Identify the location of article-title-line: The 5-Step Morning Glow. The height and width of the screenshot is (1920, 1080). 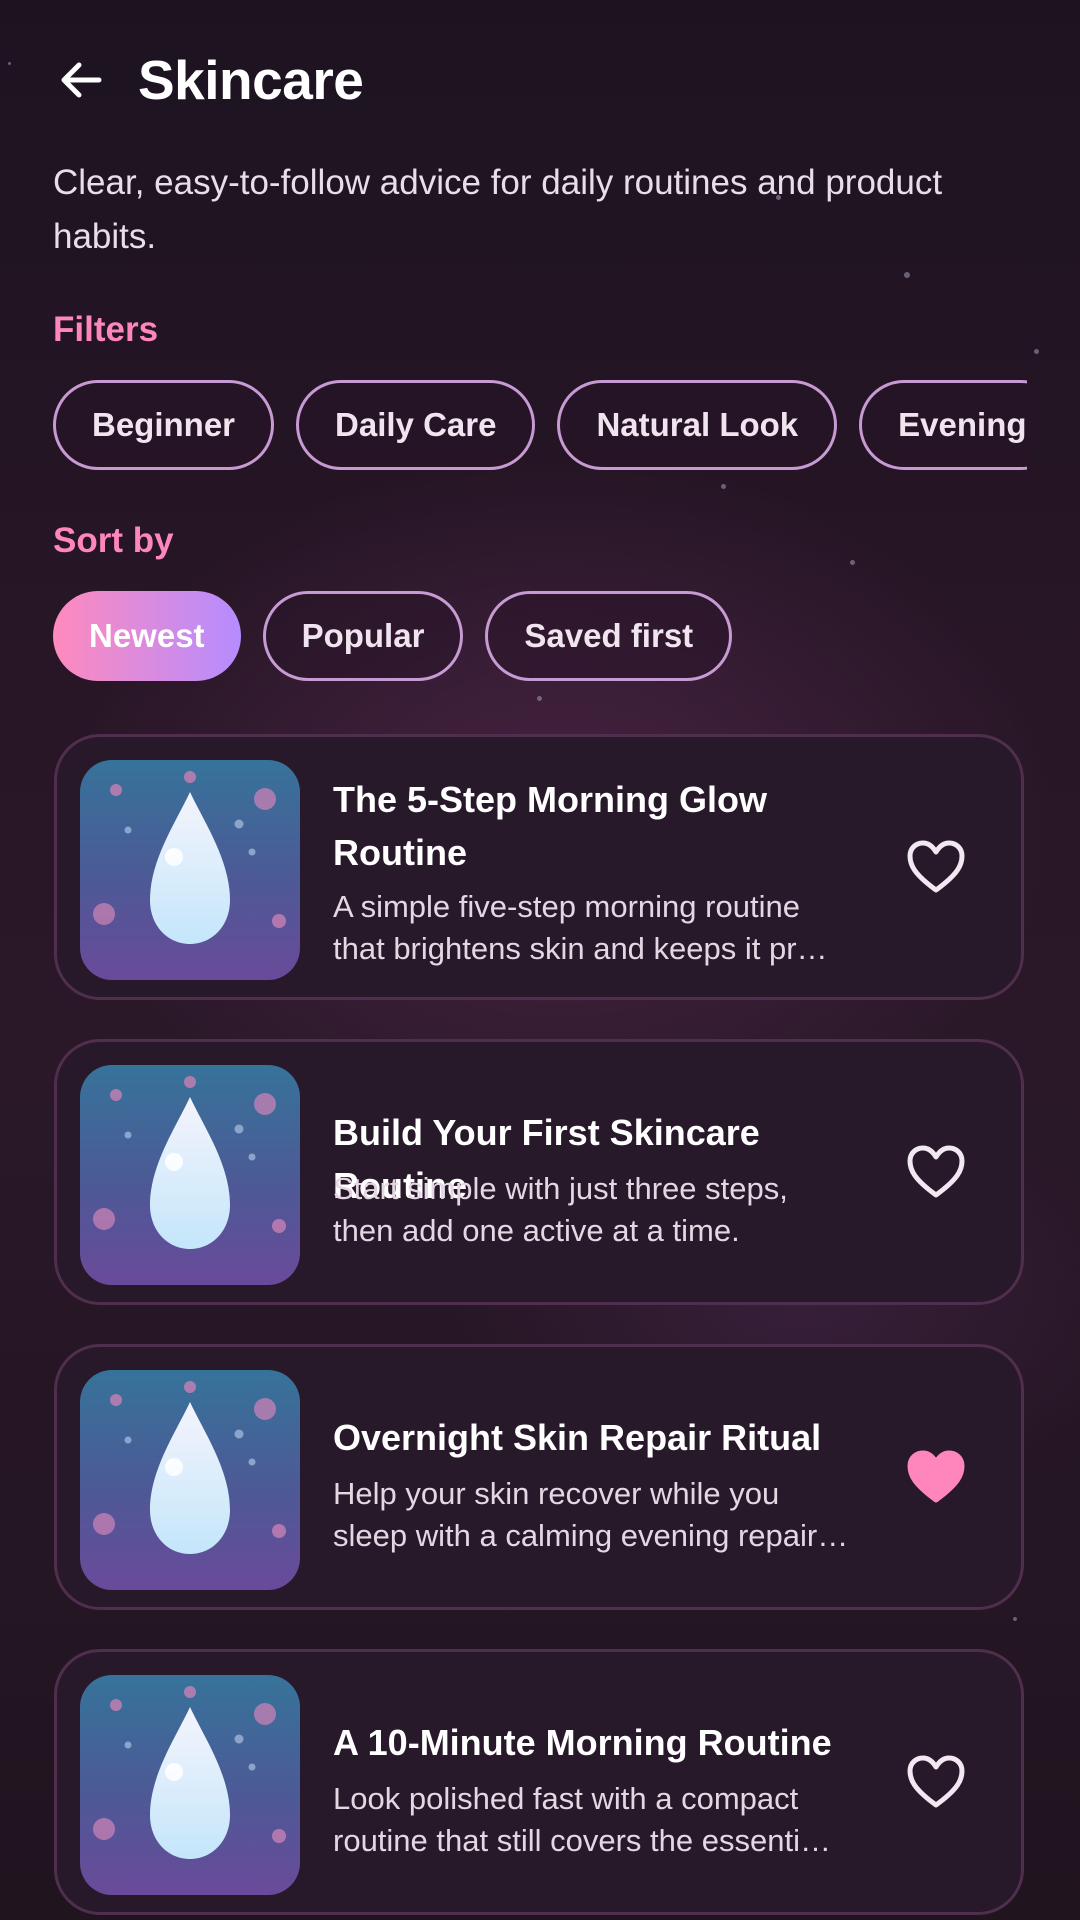
(550, 799).